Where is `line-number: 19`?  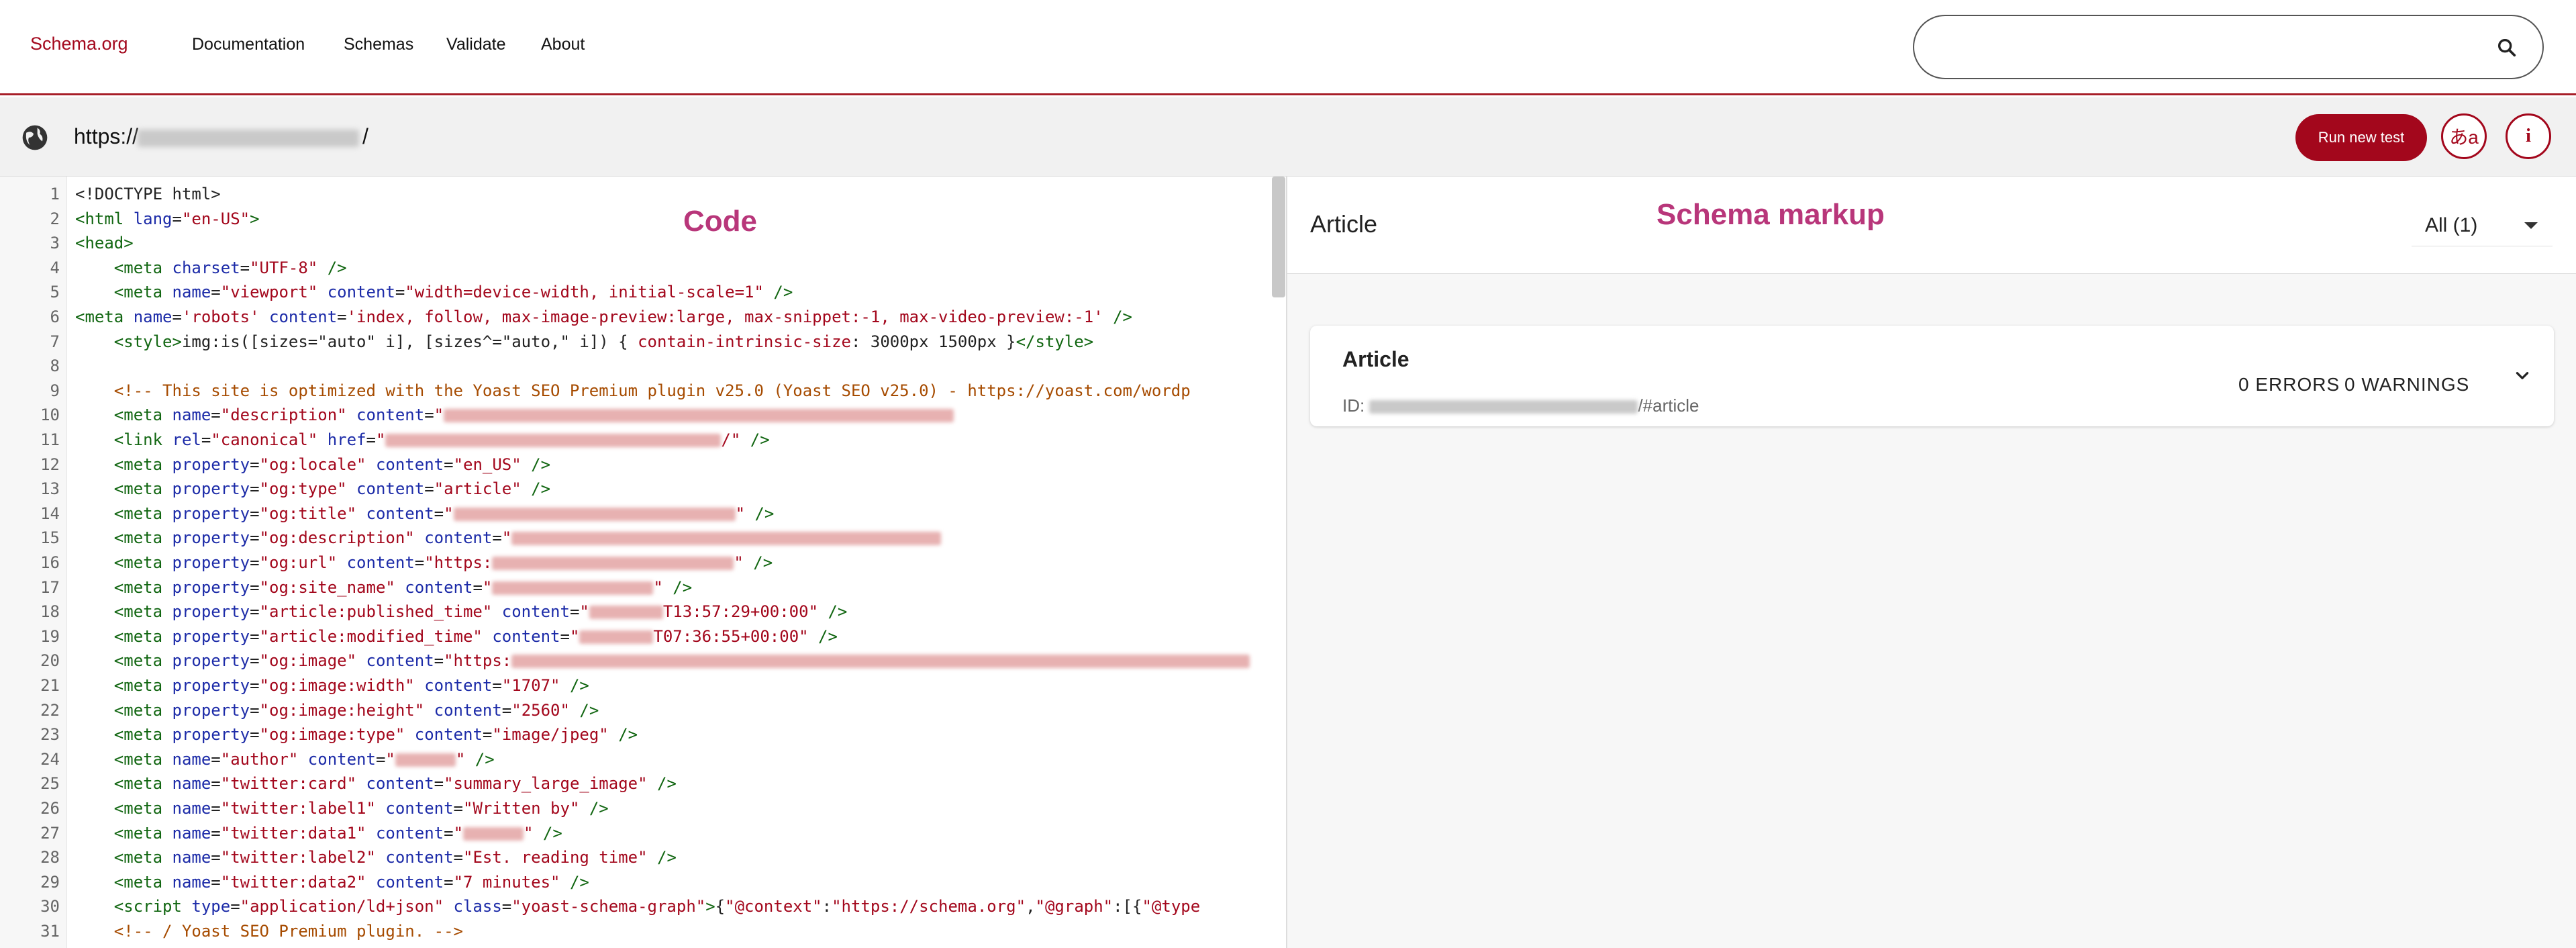 line-number: 19 is located at coordinates (50, 636).